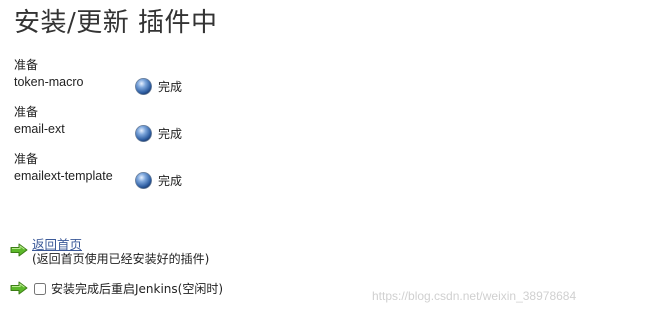 The width and height of the screenshot is (652, 314). Describe the element at coordinates (121, 259) in the screenshot. I see `back-to-home-description: (返回首页使用已经安装好的插件)` at that location.